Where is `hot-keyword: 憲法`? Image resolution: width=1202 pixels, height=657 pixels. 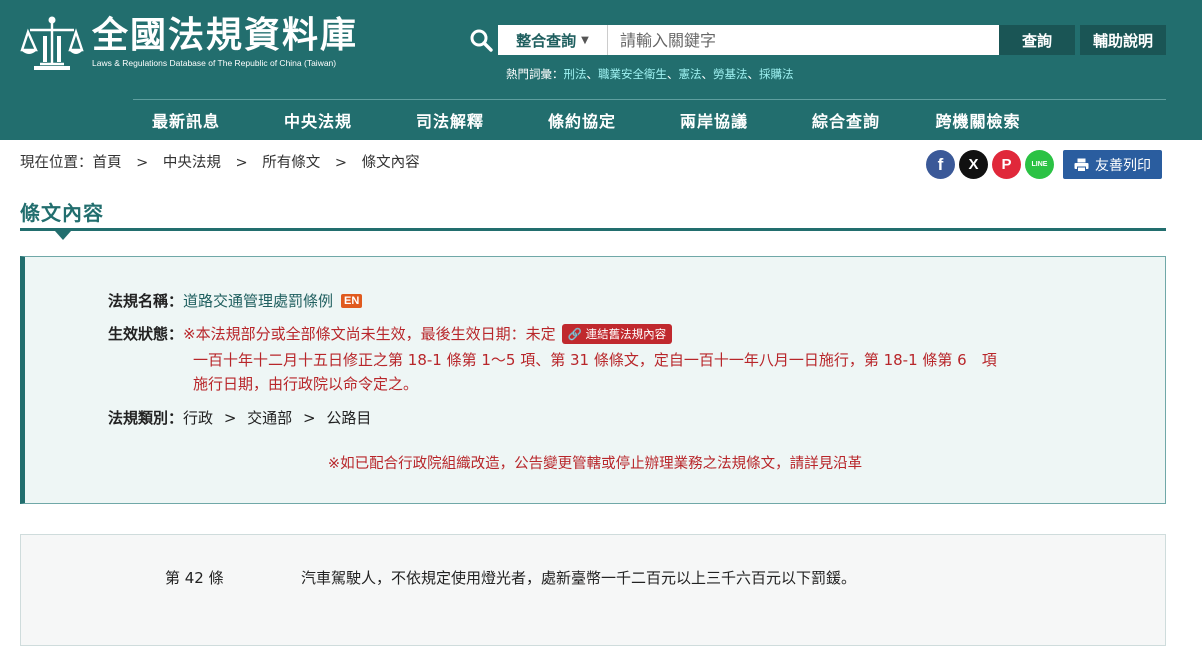
hot-keyword: 憲法 is located at coordinates (690, 74).